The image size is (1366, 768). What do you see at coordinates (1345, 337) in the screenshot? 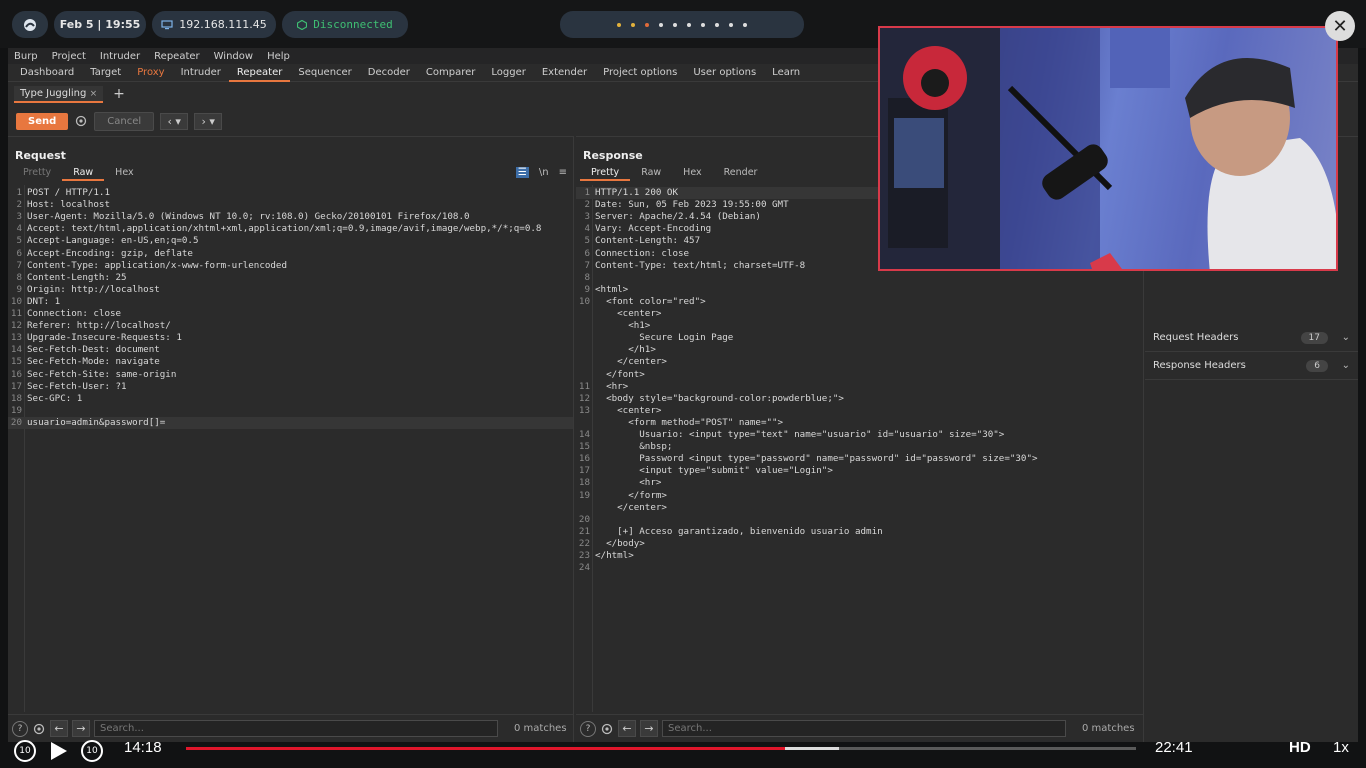
I see `chevron-down-icon: ⌄` at bounding box center [1345, 337].